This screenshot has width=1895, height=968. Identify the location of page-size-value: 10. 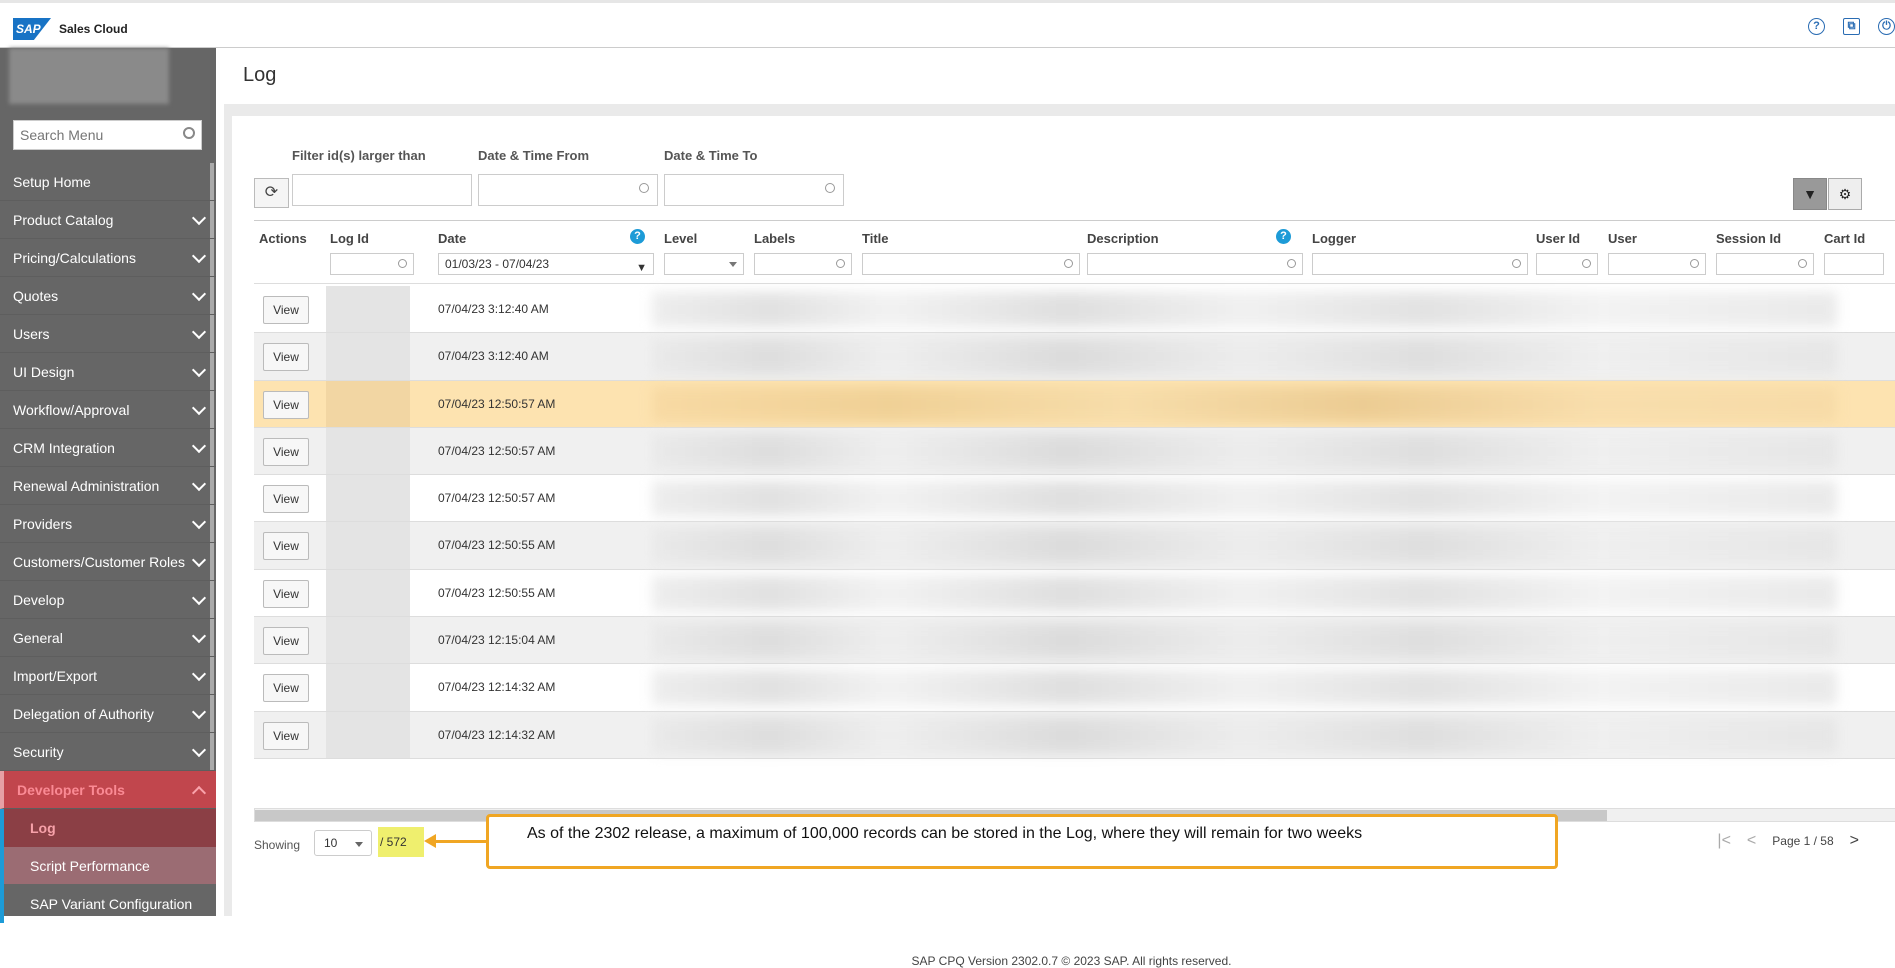
(331, 843).